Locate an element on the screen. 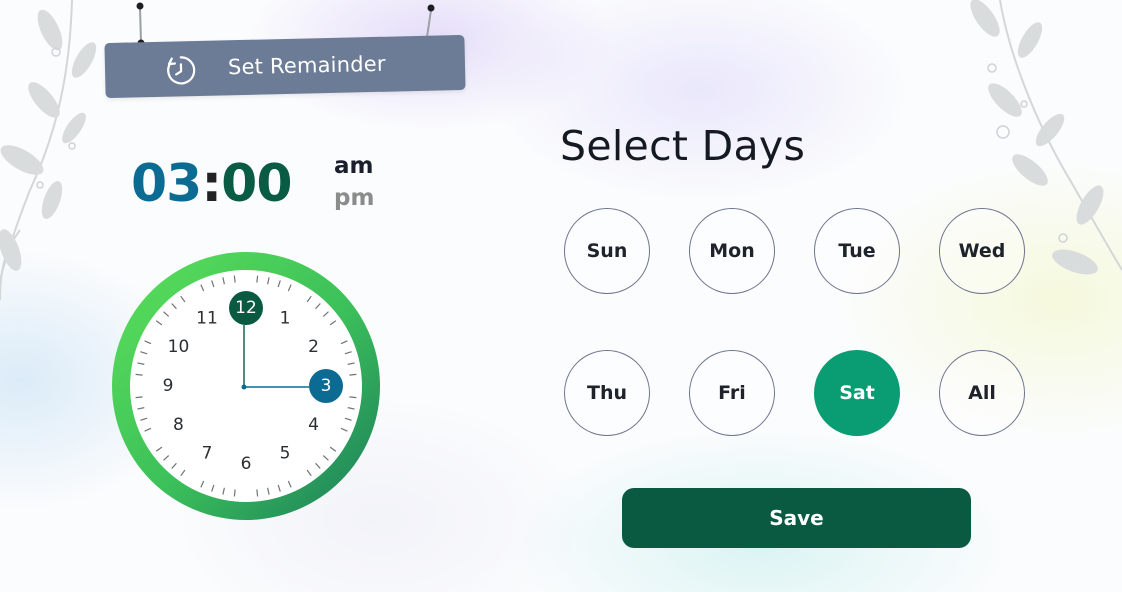 The height and width of the screenshot is (592, 1122). reminder-sign-board: Set Remainder is located at coordinates (285, 66).